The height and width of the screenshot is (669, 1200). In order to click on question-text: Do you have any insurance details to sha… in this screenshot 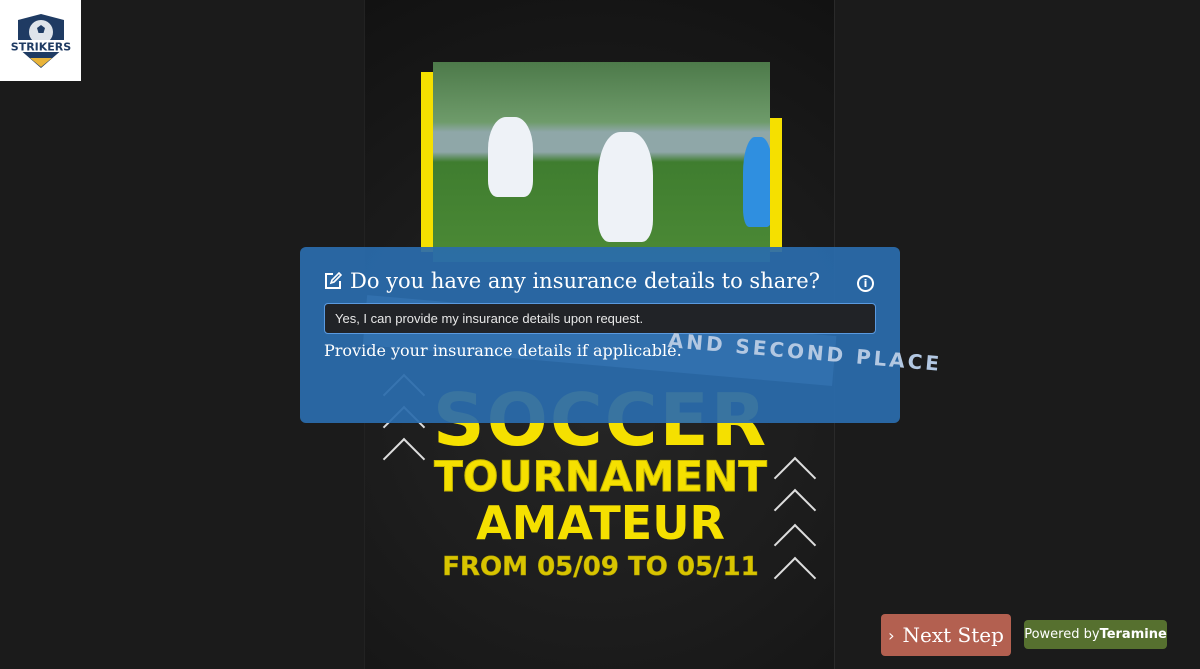, I will do `click(585, 281)`.